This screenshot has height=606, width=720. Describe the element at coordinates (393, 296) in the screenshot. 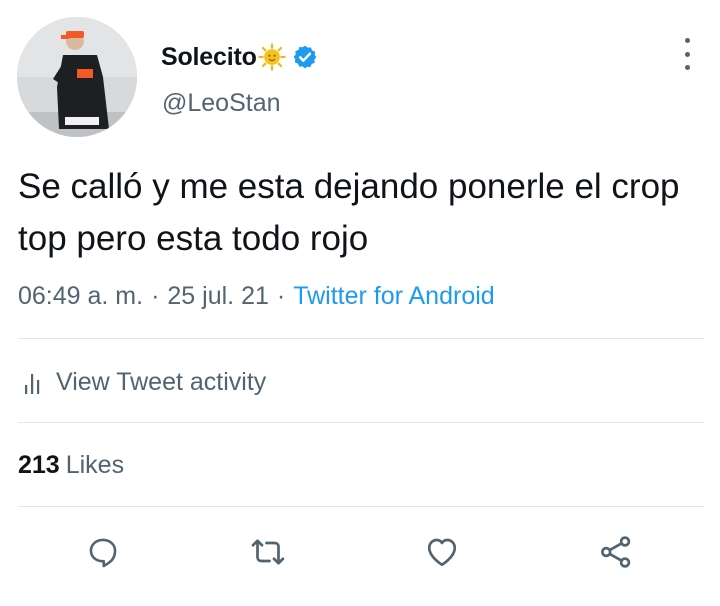

I see `tweet-source-link: Twitter for Android` at that location.